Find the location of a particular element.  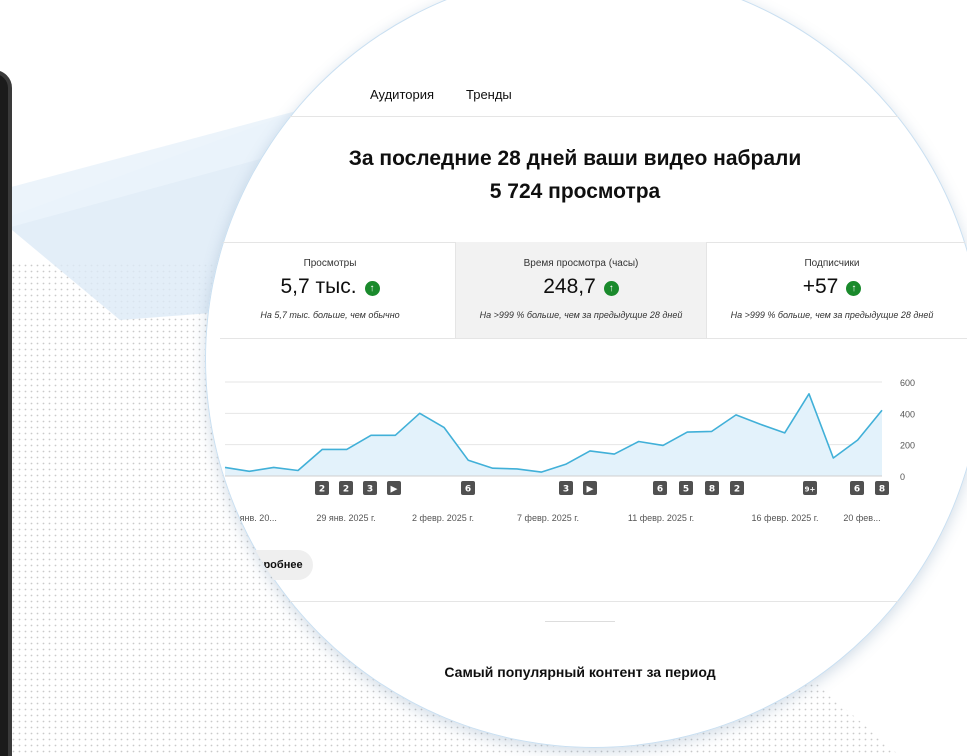

section-handle is located at coordinates (580, 621).